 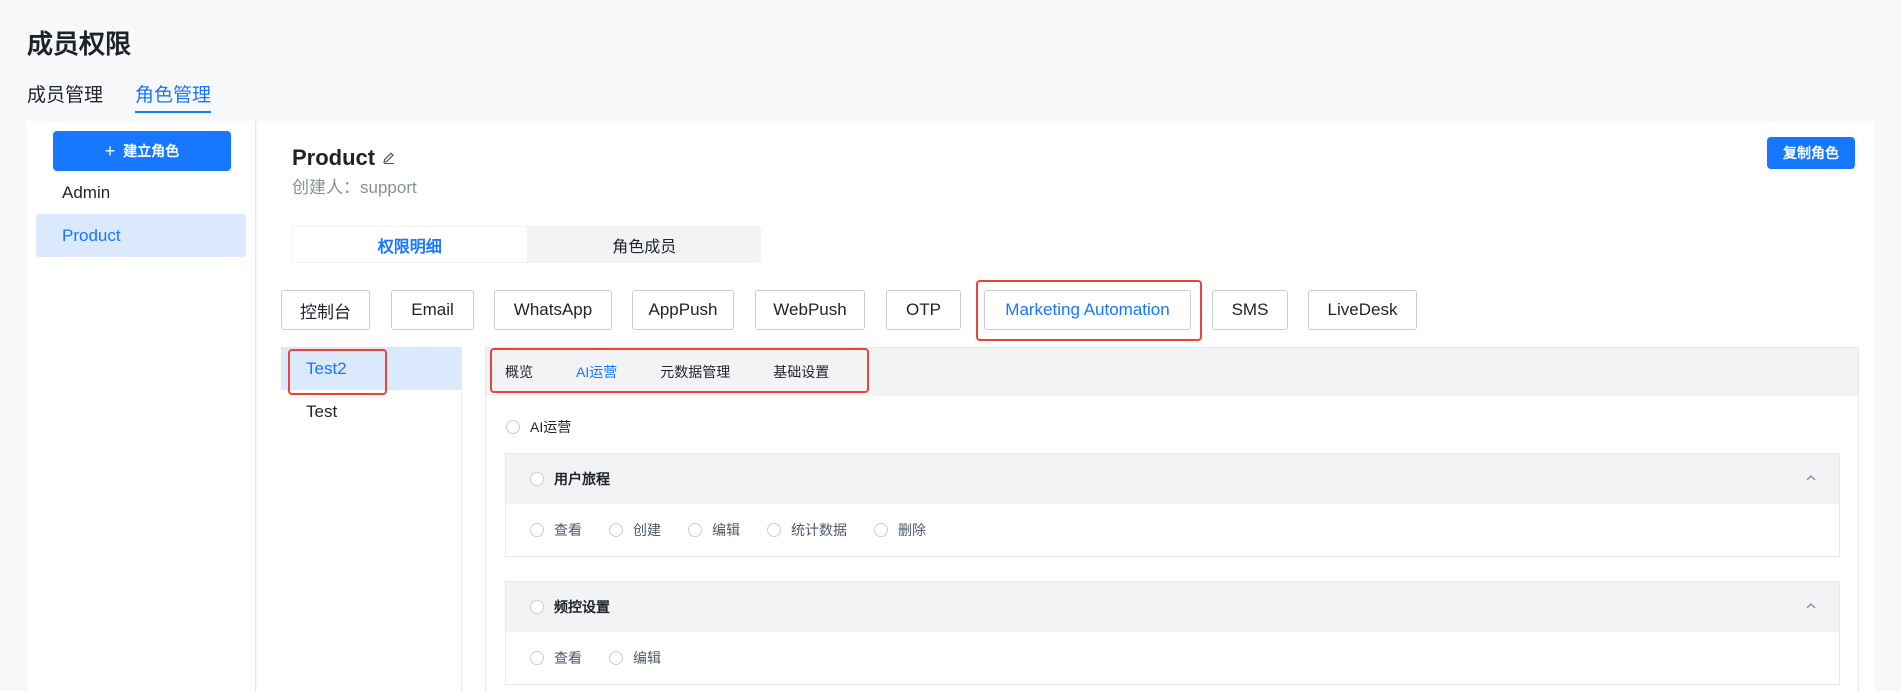 I want to click on option-statistics: 统计数据, so click(x=807, y=530).